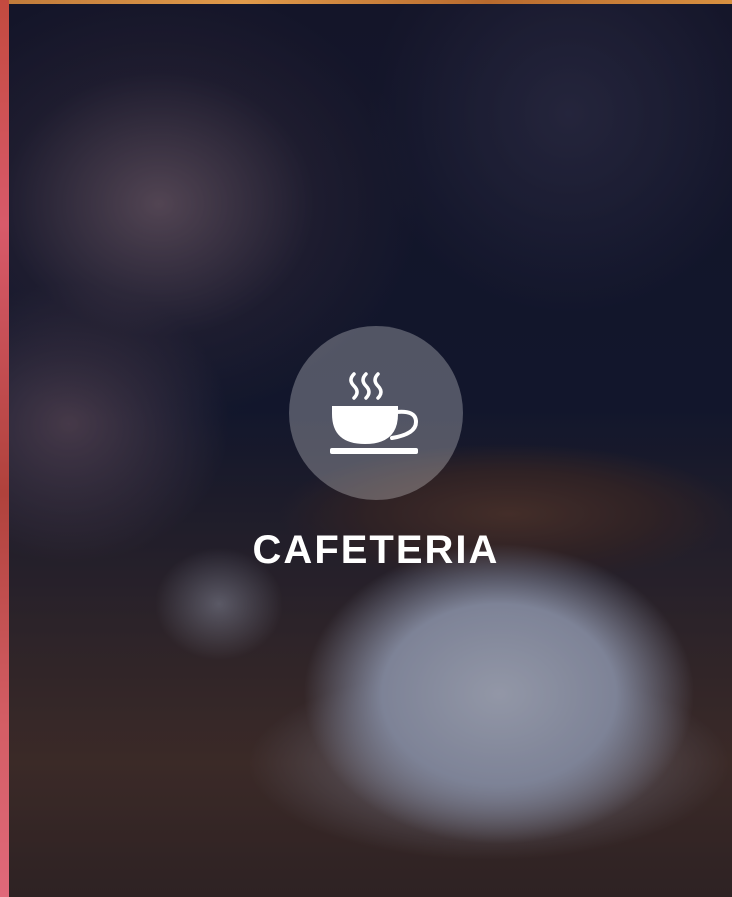 Image resolution: width=732 pixels, height=897 pixels. I want to click on top-edge-strip, so click(366, 2).